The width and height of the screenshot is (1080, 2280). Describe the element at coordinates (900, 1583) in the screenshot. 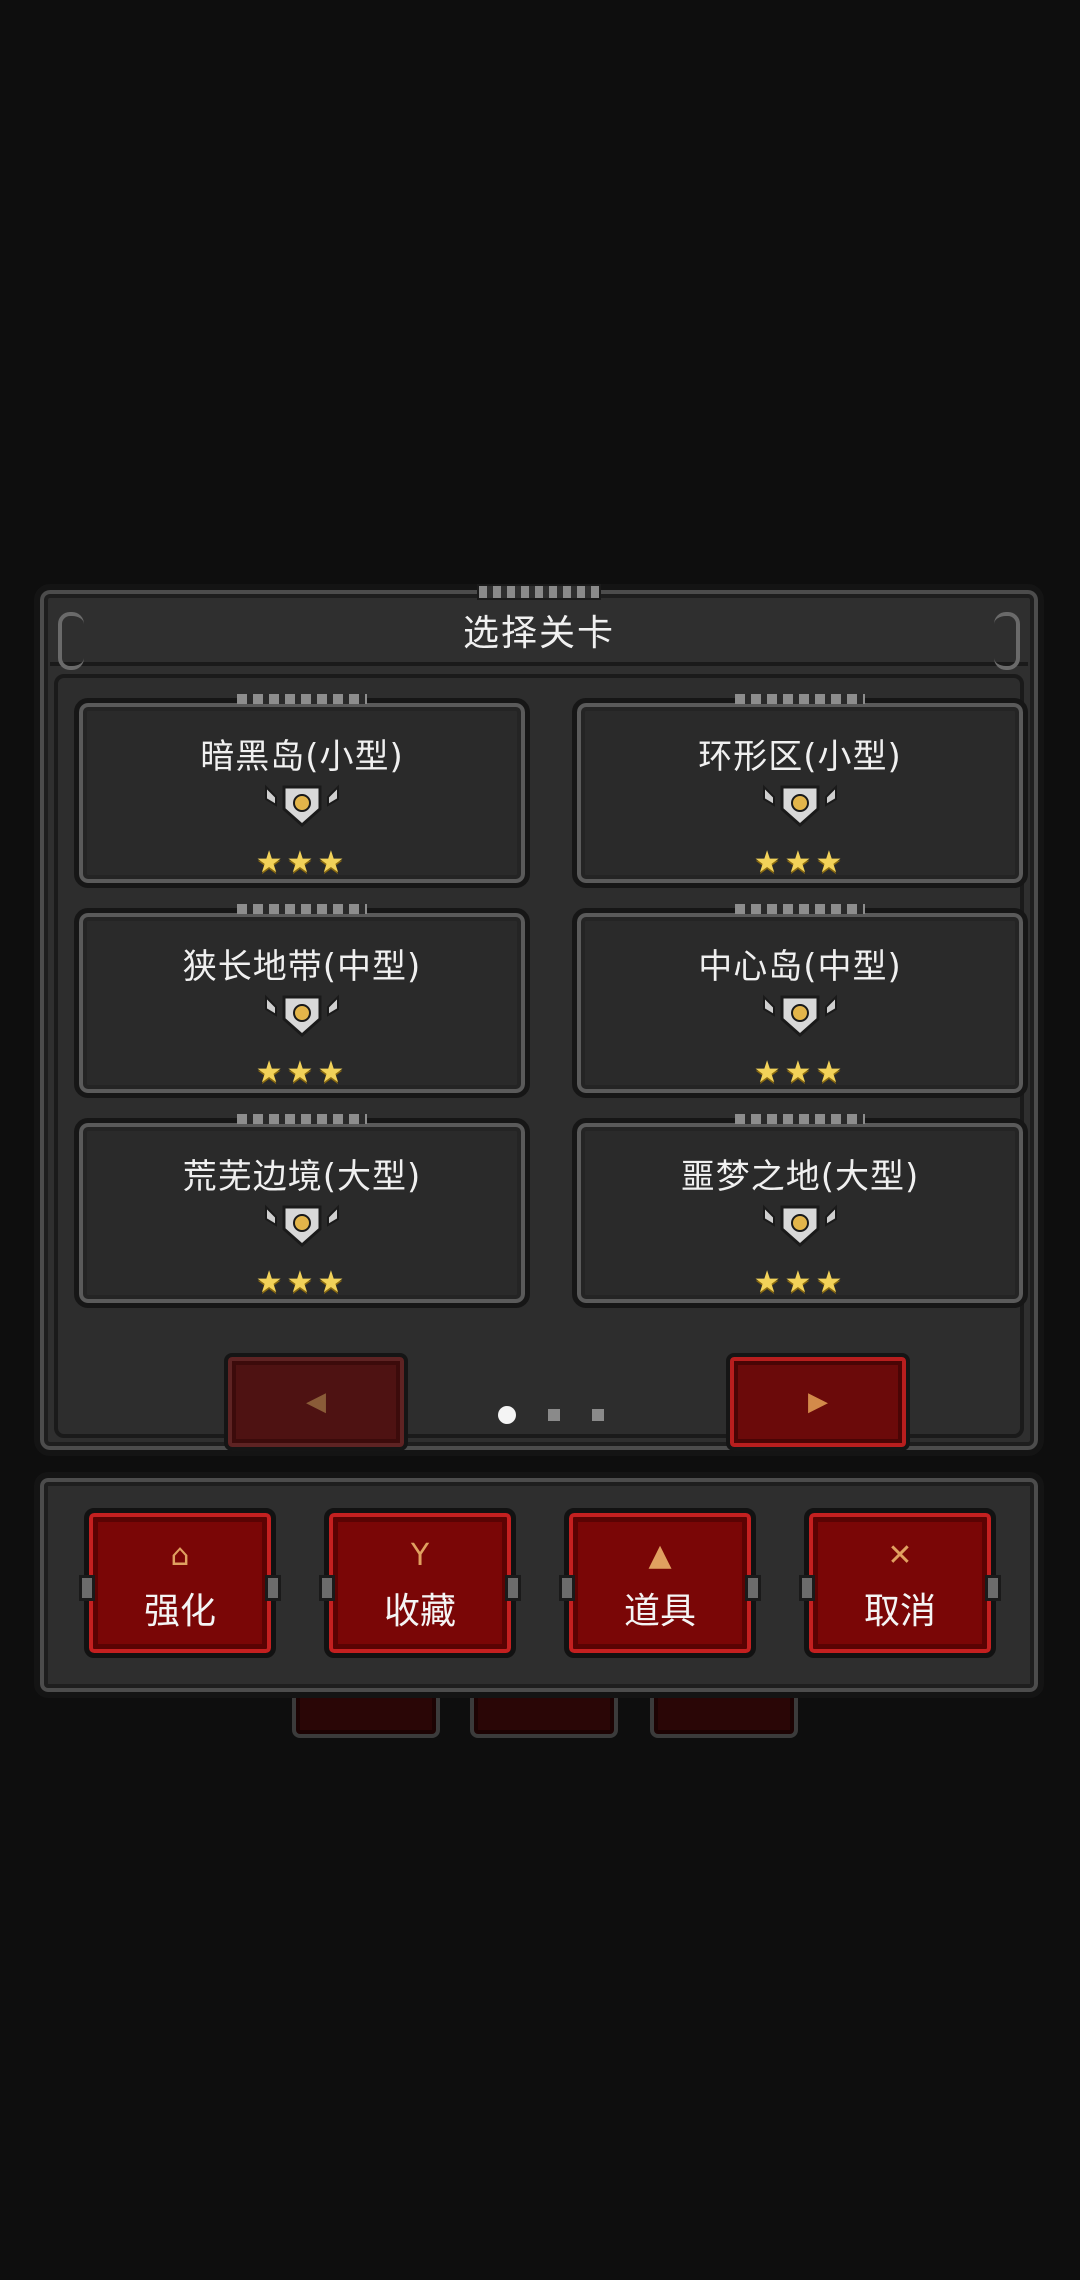

I see `cancel-button: ✕ 取消` at that location.